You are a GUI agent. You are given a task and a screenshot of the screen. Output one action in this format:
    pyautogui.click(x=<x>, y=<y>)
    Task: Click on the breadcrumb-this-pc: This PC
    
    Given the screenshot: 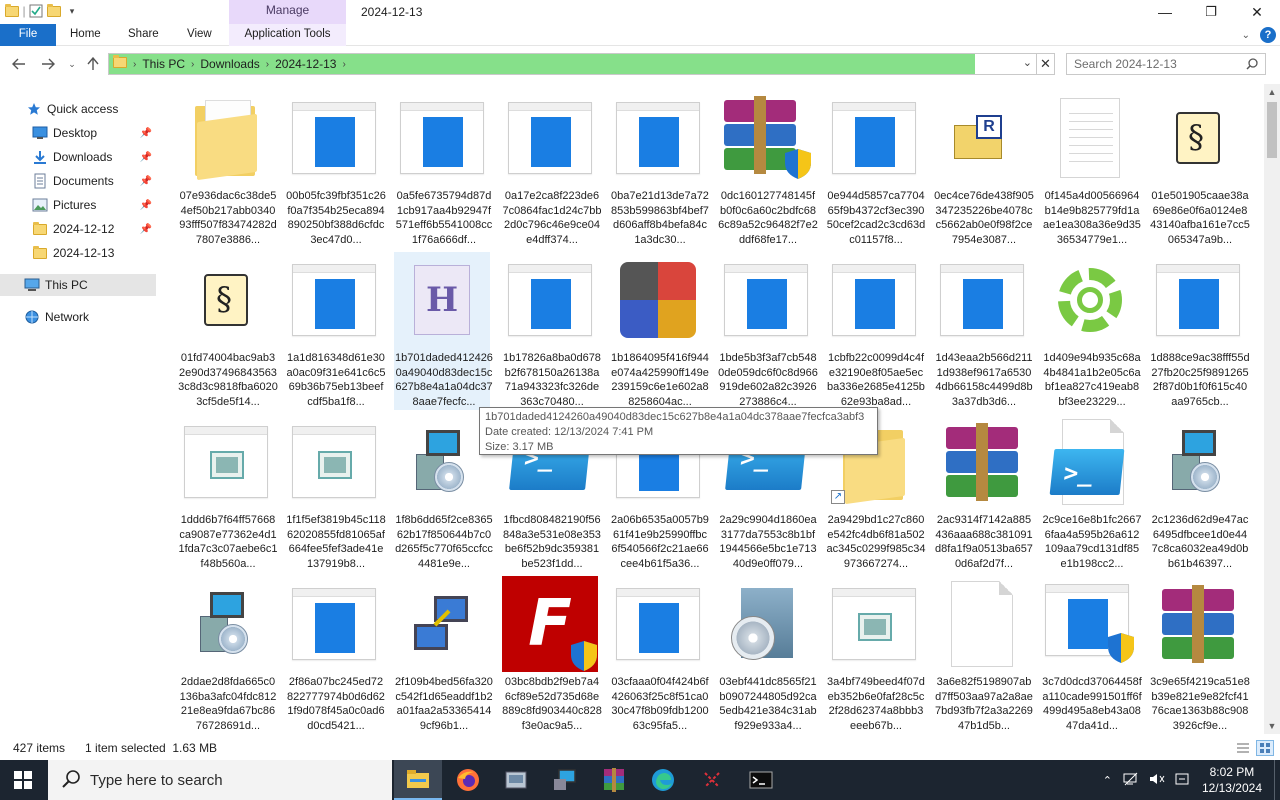 What is the action you would take?
    pyautogui.click(x=163, y=64)
    